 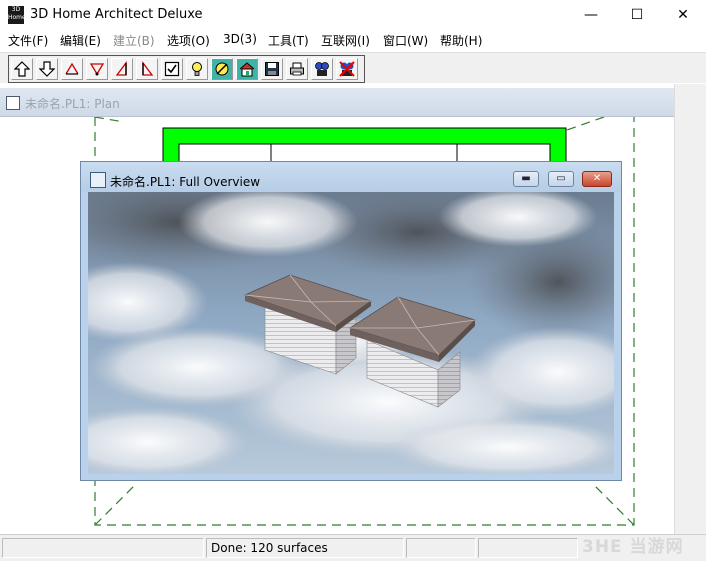 What do you see at coordinates (28, 40) in the screenshot?
I see `menu-file: 文件(F)` at bounding box center [28, 40].